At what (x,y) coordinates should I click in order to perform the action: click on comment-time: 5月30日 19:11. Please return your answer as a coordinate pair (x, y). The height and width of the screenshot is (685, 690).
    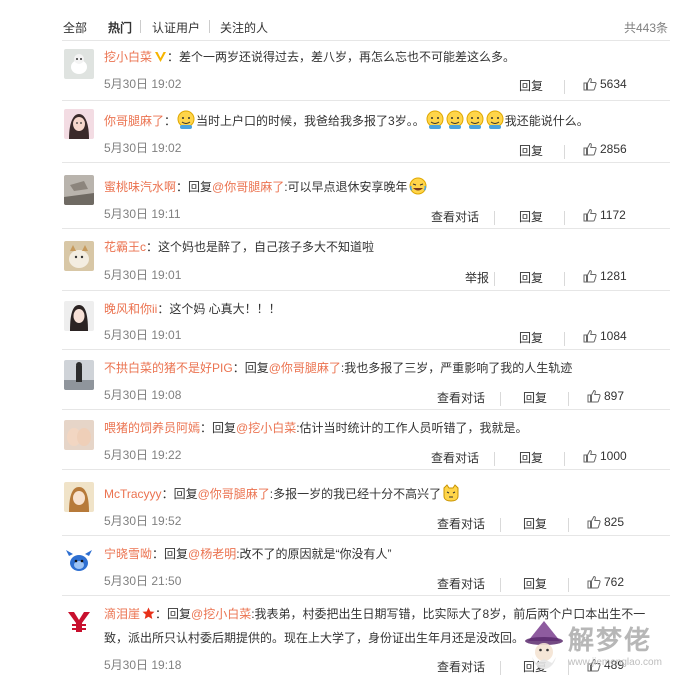
    Looking at the image, I should click on (142, 214).